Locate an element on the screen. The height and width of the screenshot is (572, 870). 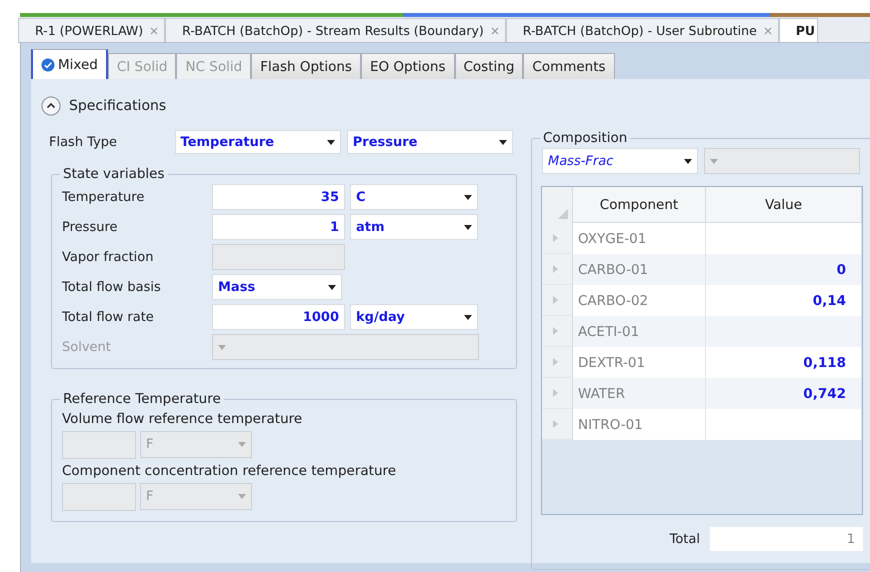
input-field: 1 is located at coordinates (278, 227).